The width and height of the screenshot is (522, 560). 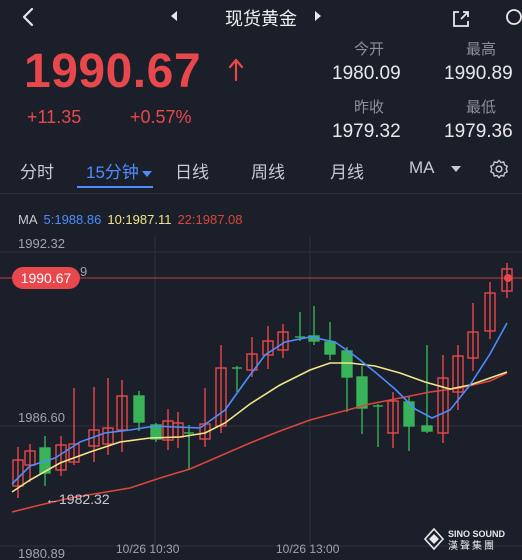 I want to click on current-price-tag: 1990.67, so click(x=46, y=278).